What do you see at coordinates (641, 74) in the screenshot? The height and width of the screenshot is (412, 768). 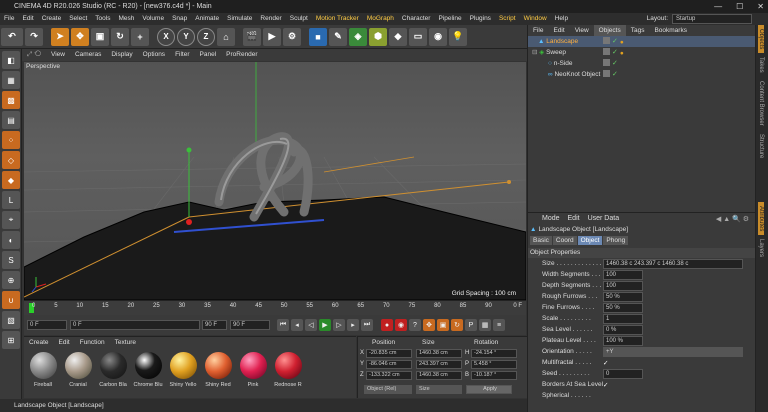 I see `object-row-neoknot: ∞ NeoKnot Object ✓` at bounding box center [641, 74].